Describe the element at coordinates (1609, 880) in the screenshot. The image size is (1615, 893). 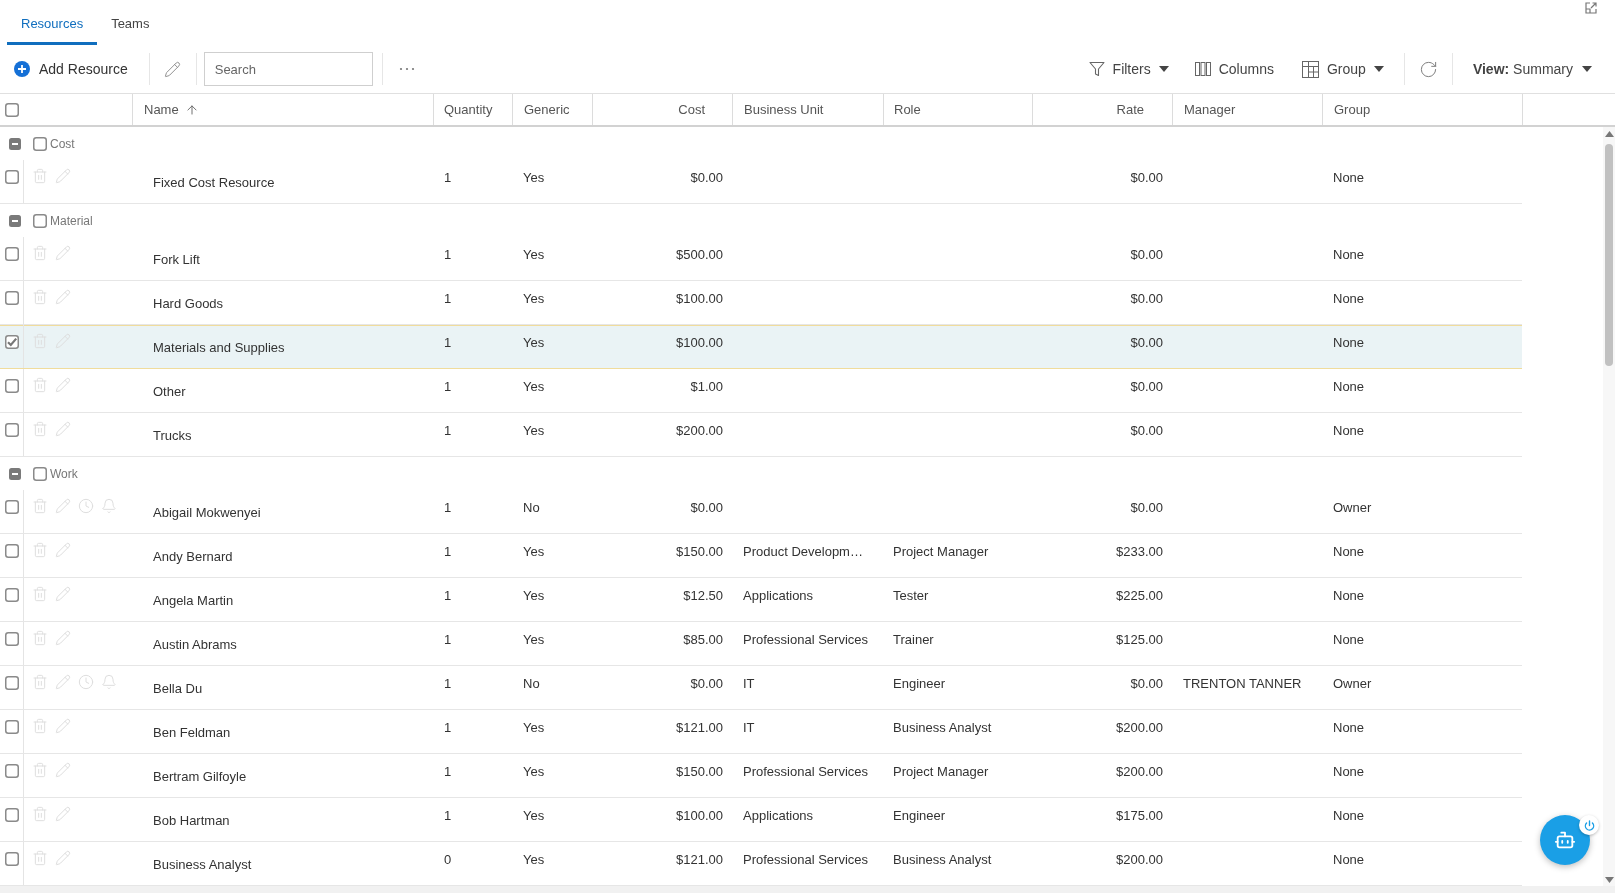
I see `down-arrow-icon` at that location.